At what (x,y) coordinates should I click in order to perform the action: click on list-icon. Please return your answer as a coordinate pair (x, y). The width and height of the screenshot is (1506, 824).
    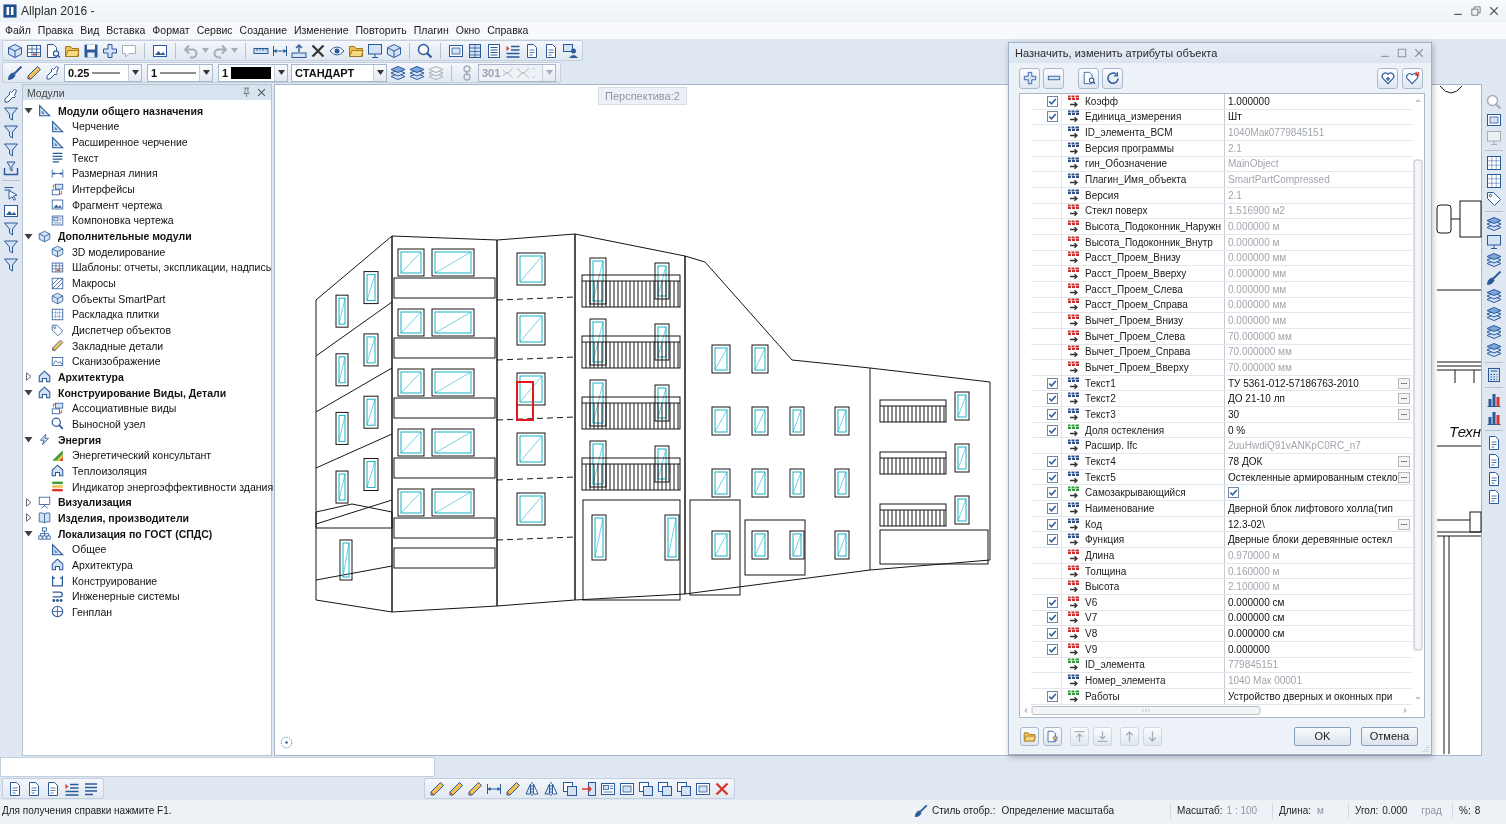
    Looking at the image, I should click on (494, 50).